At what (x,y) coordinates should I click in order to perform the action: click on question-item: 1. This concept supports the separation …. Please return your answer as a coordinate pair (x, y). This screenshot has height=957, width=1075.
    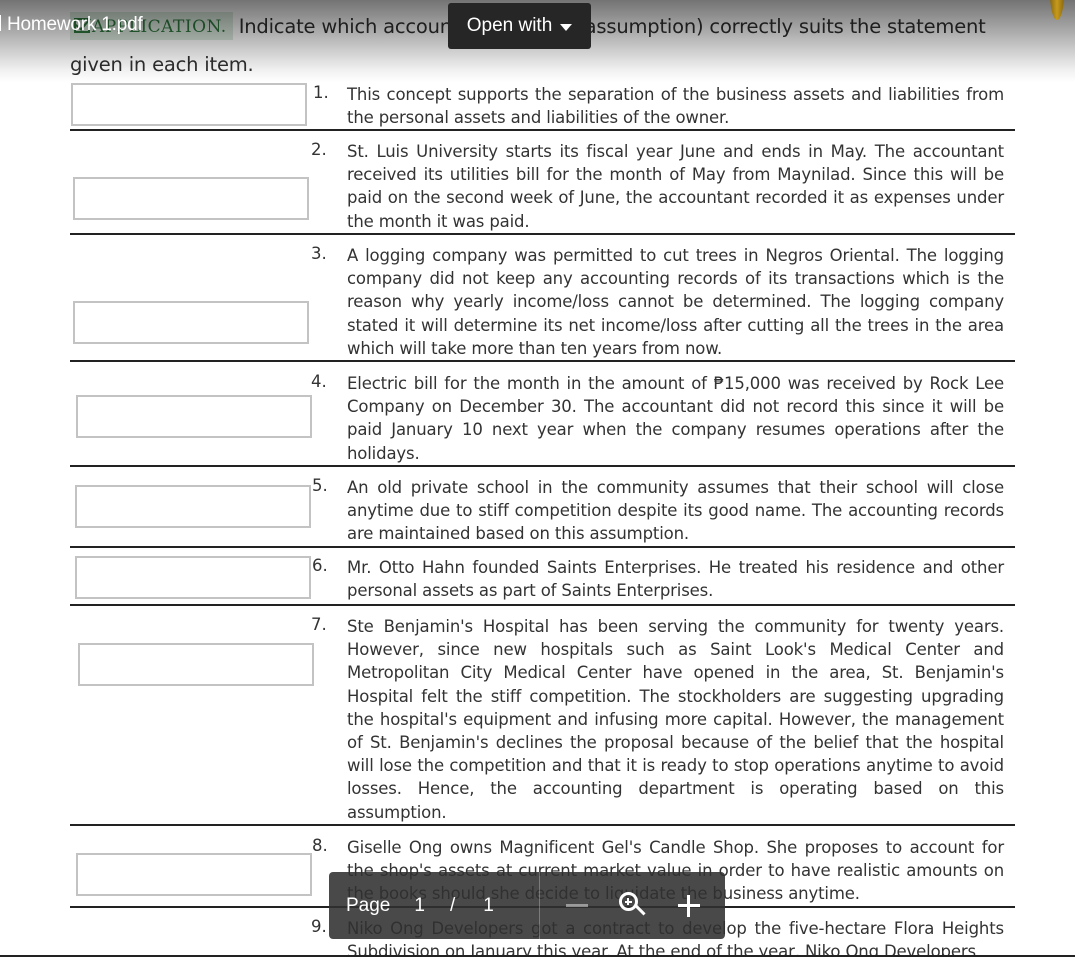
    Looking at the image, I should click on (542, 105).